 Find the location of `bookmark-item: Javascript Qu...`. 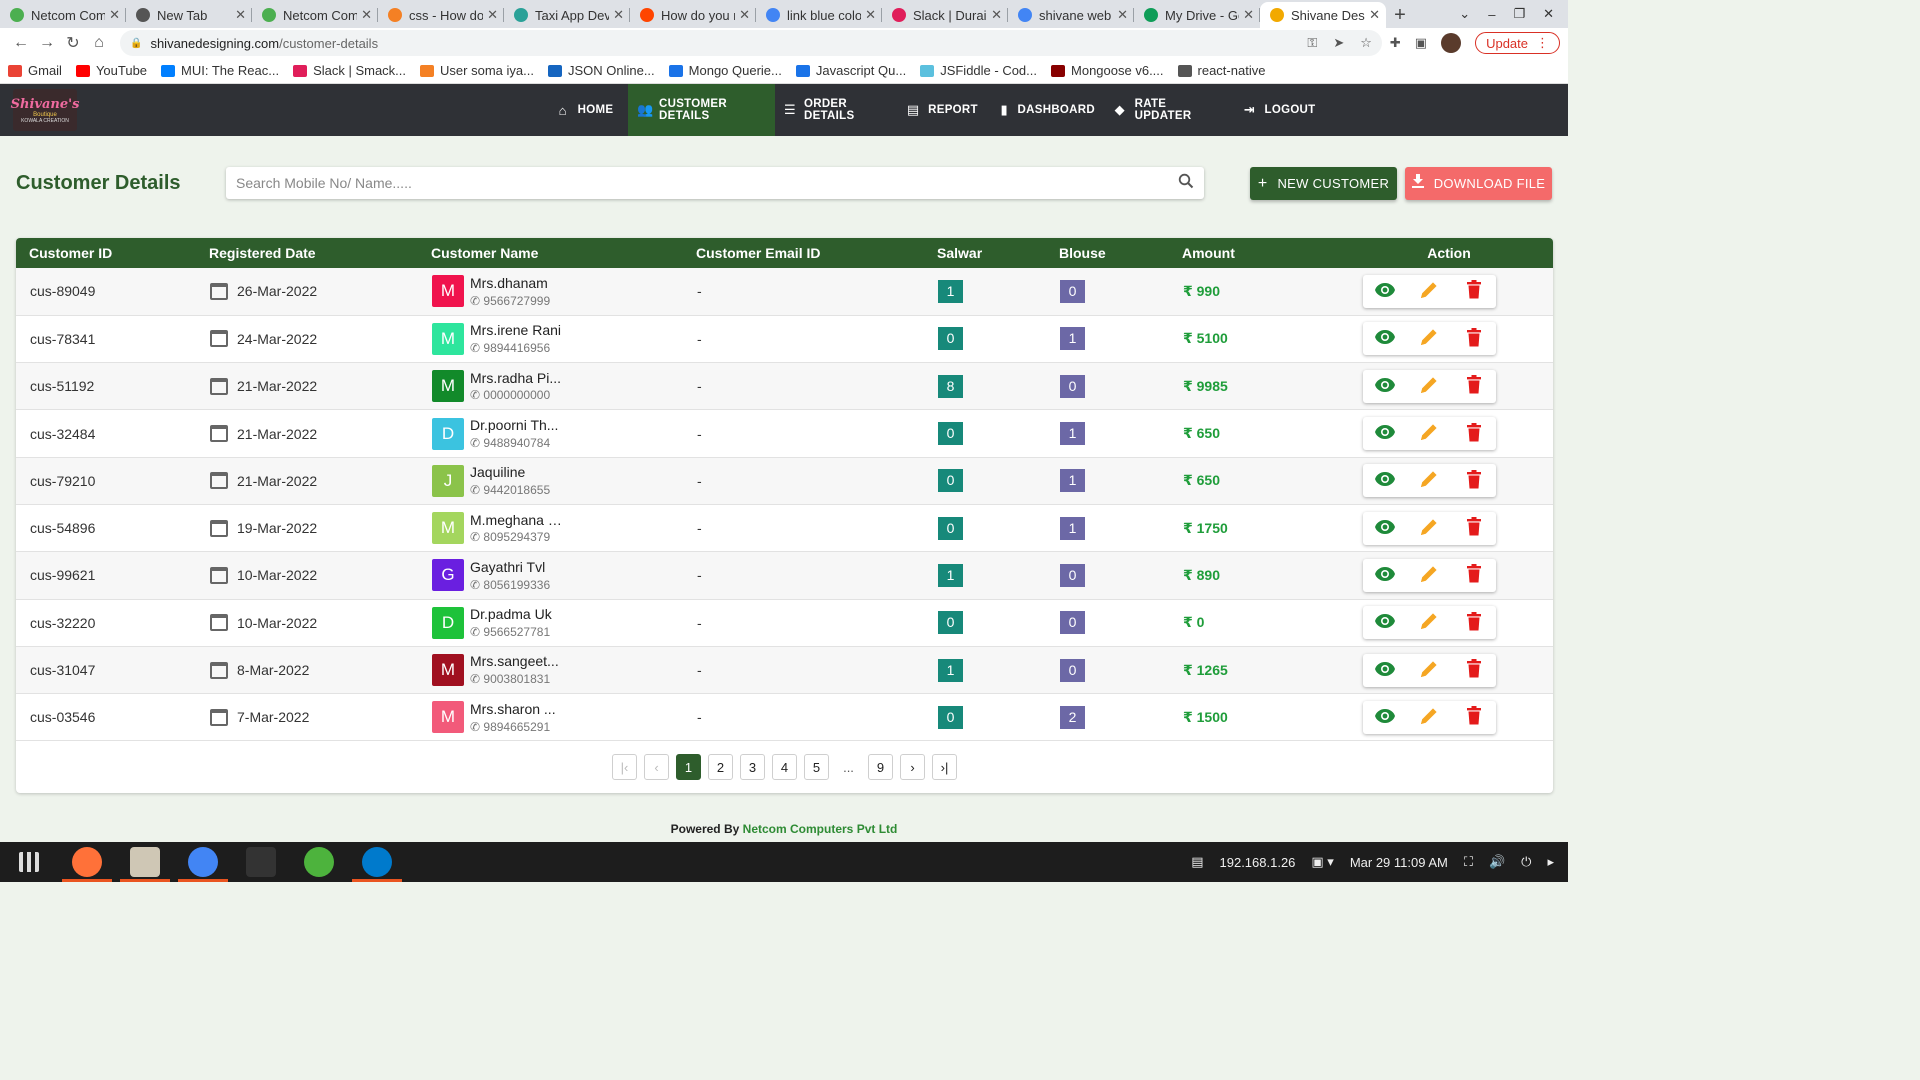

bookmark-item: Javascript Qu... is located at coordinates (850, 70).